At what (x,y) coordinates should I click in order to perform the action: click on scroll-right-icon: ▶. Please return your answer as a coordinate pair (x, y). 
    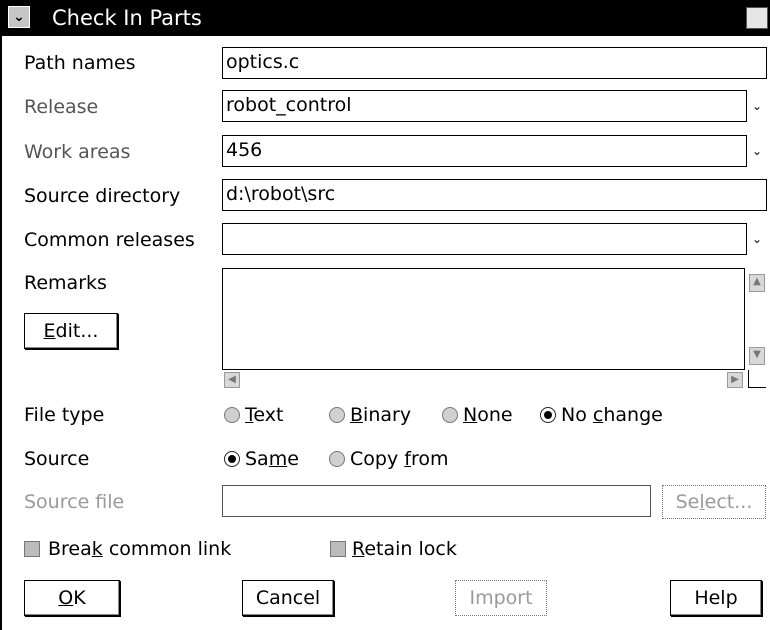
    Looking at the image, I should click on (735, 380).